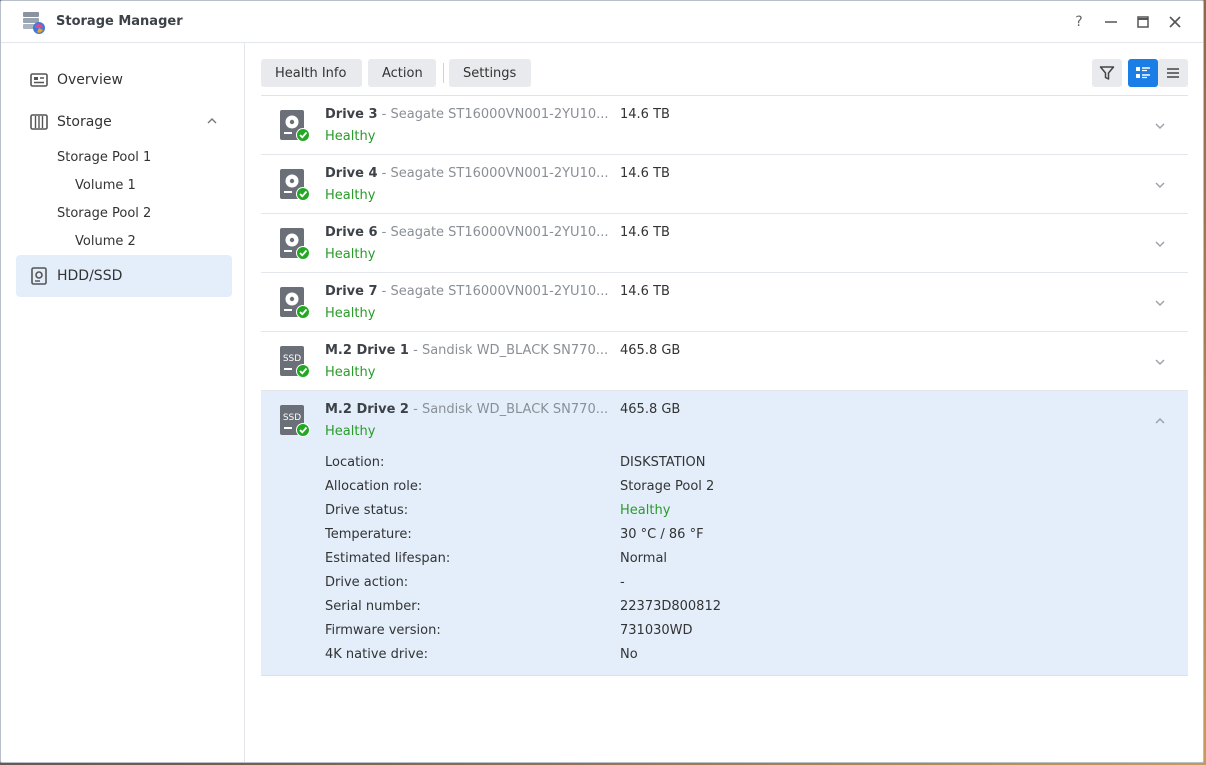  What do you see at coordinates (656, 630) in the screenshot?
I see `detail-value: 731030WD` at bounding box center [656, 630].